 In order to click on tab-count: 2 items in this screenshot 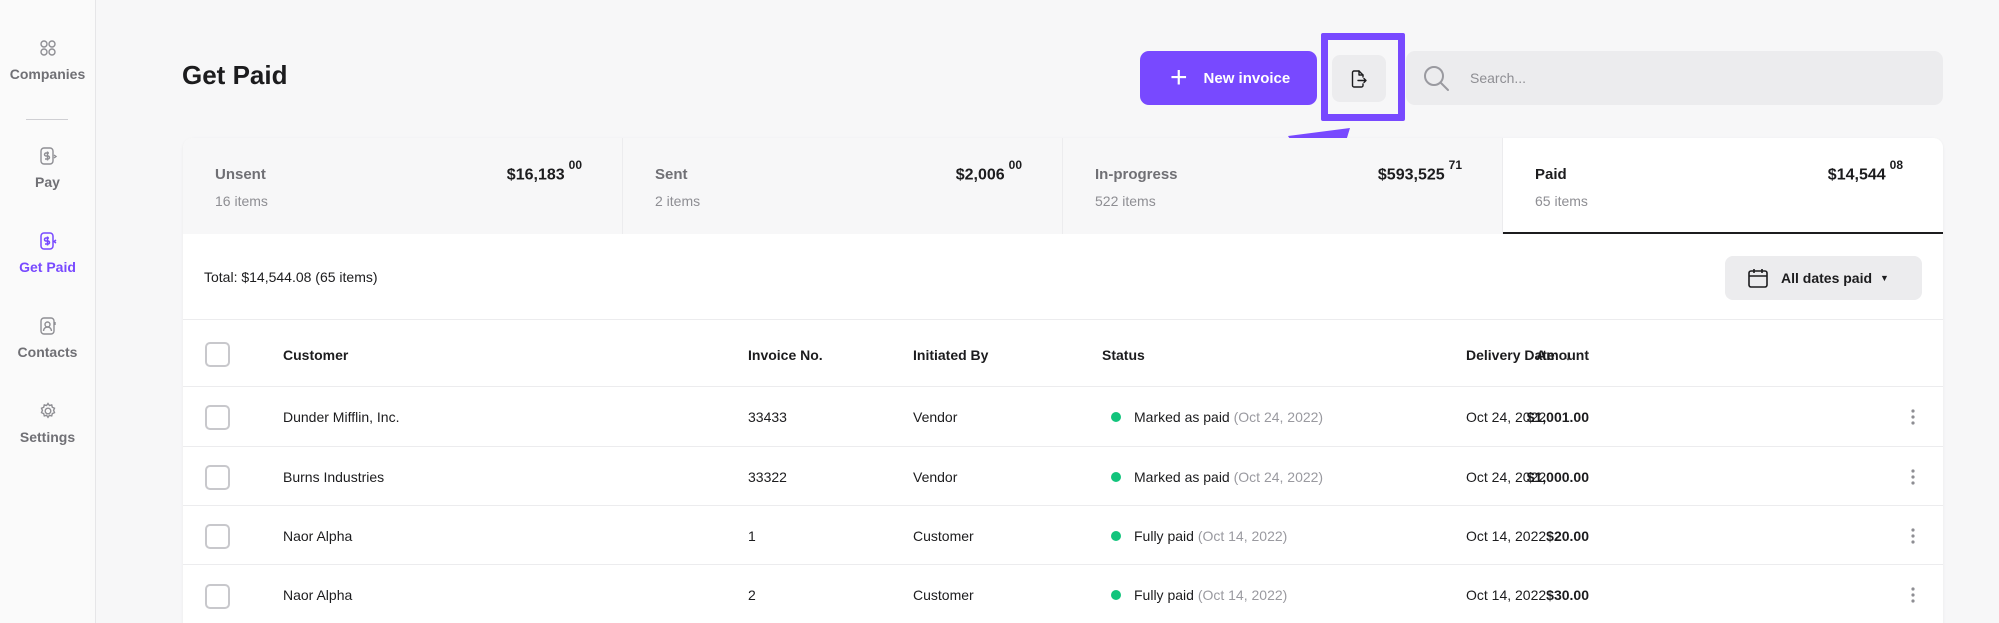, I will do `click(678, 201)`.